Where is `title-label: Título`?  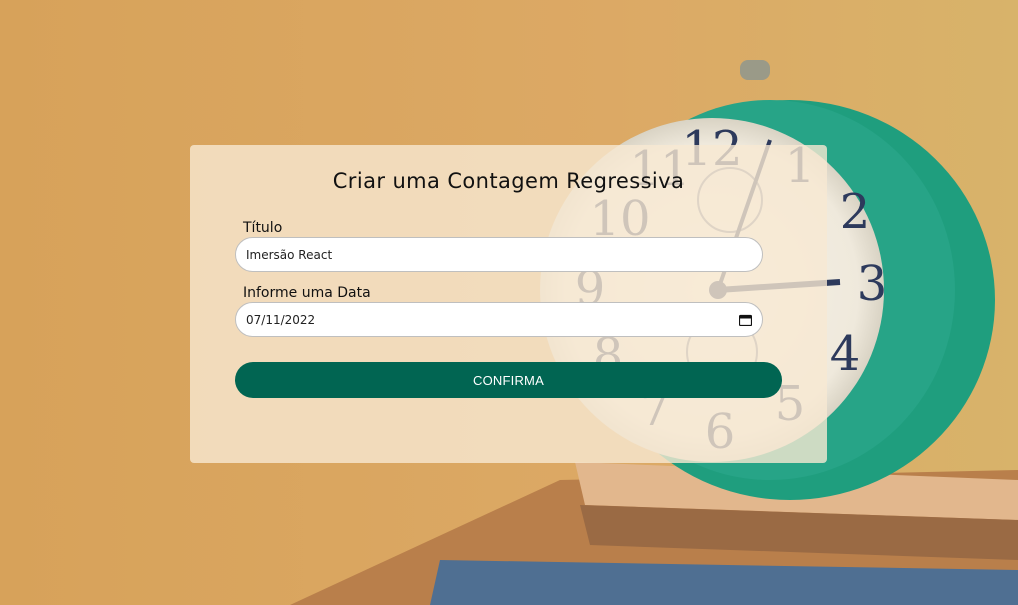
title-label: Título is located at coordinates (263, 228).